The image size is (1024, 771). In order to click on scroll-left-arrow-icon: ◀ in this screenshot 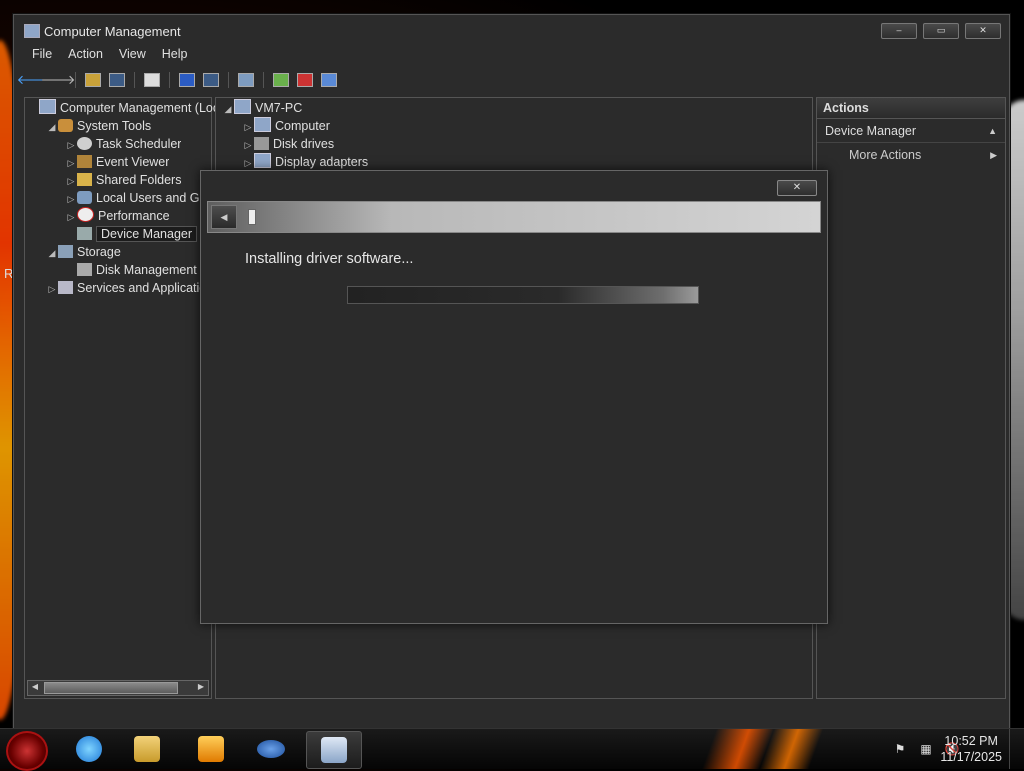, I will do `click(35, 687)`.